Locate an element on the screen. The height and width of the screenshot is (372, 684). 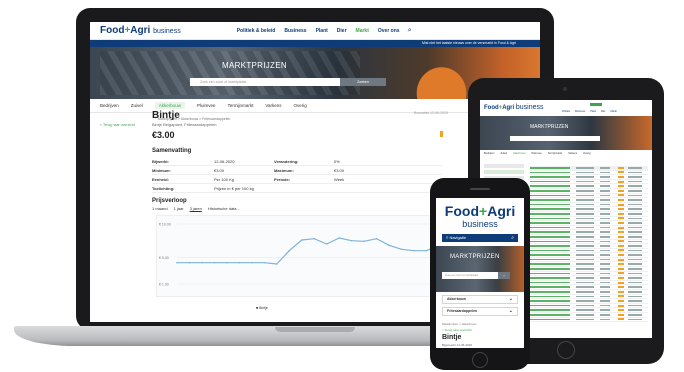
phone-search-button: › is located at coordinates (504, 275).